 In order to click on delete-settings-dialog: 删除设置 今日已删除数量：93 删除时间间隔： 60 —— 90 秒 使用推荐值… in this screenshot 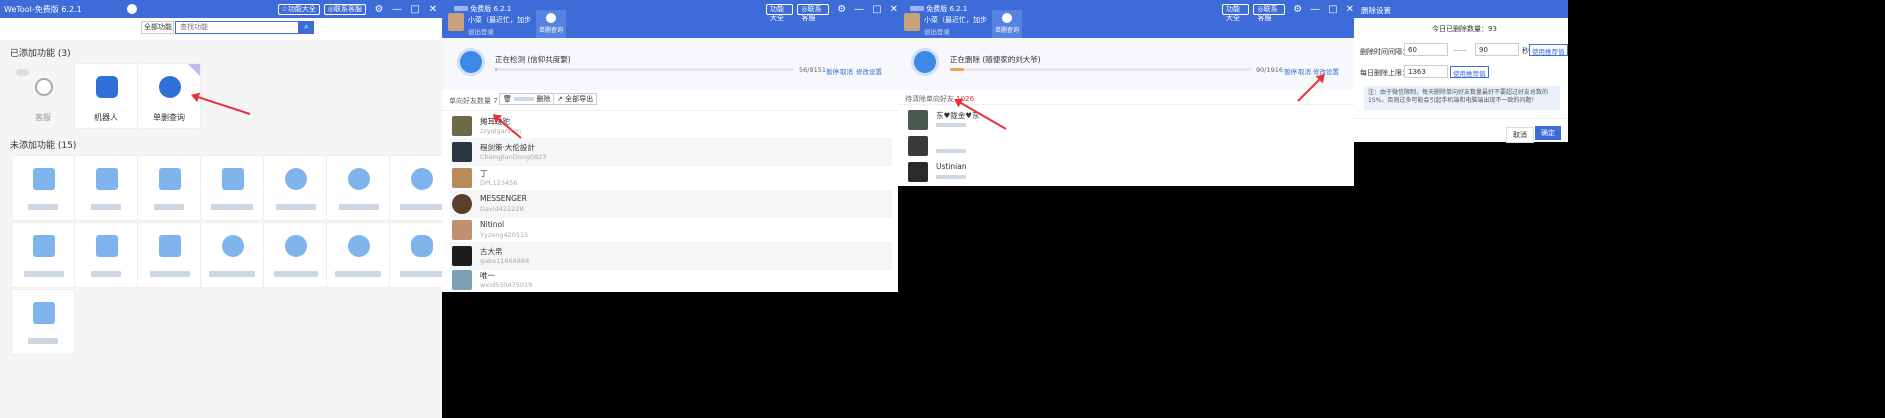, I will do `click(1461, 71)`.